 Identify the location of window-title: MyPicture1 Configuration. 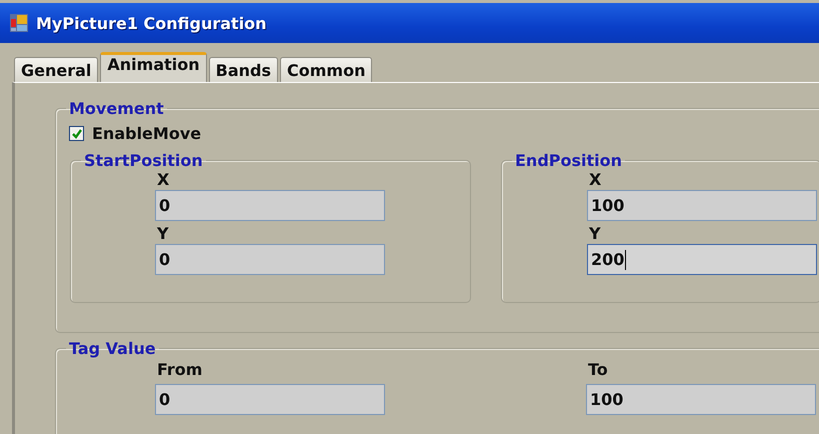
(151, 23).